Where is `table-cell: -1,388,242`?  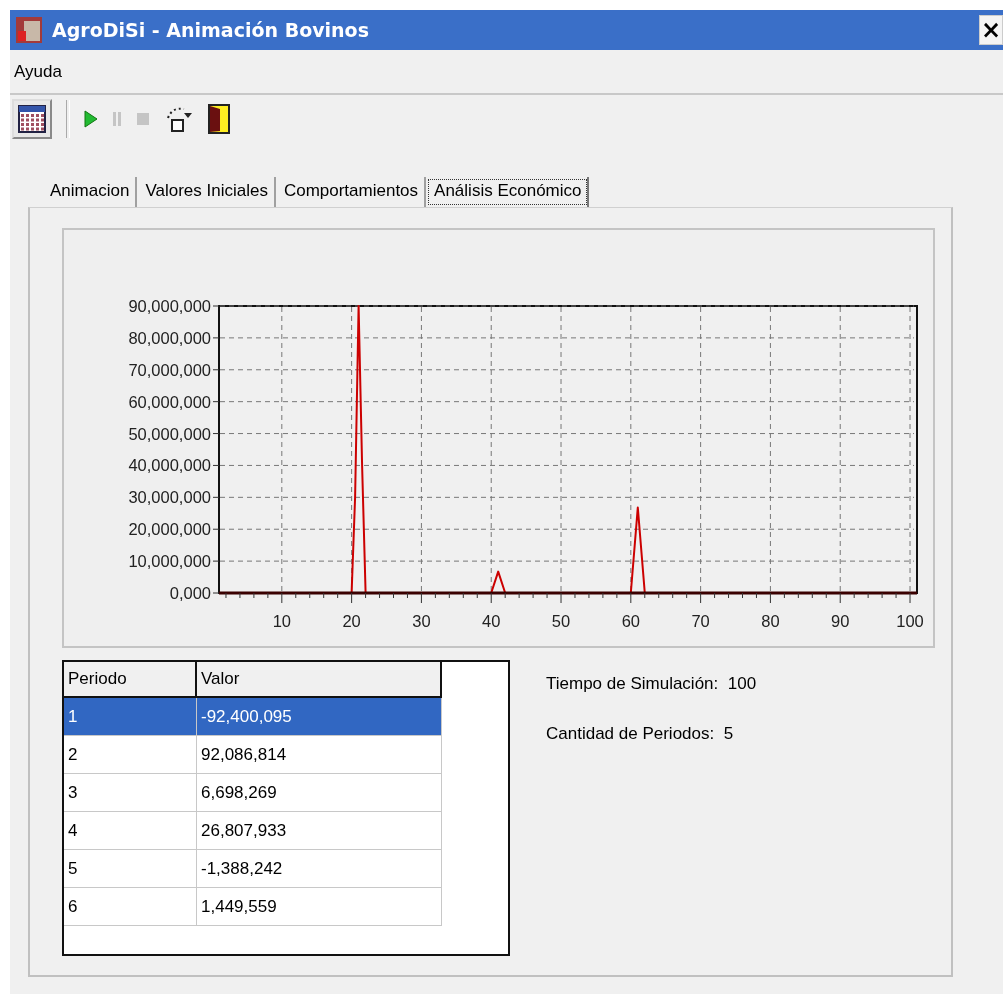
table-cell: -1,388,242 is located at coordinates (319, 869).